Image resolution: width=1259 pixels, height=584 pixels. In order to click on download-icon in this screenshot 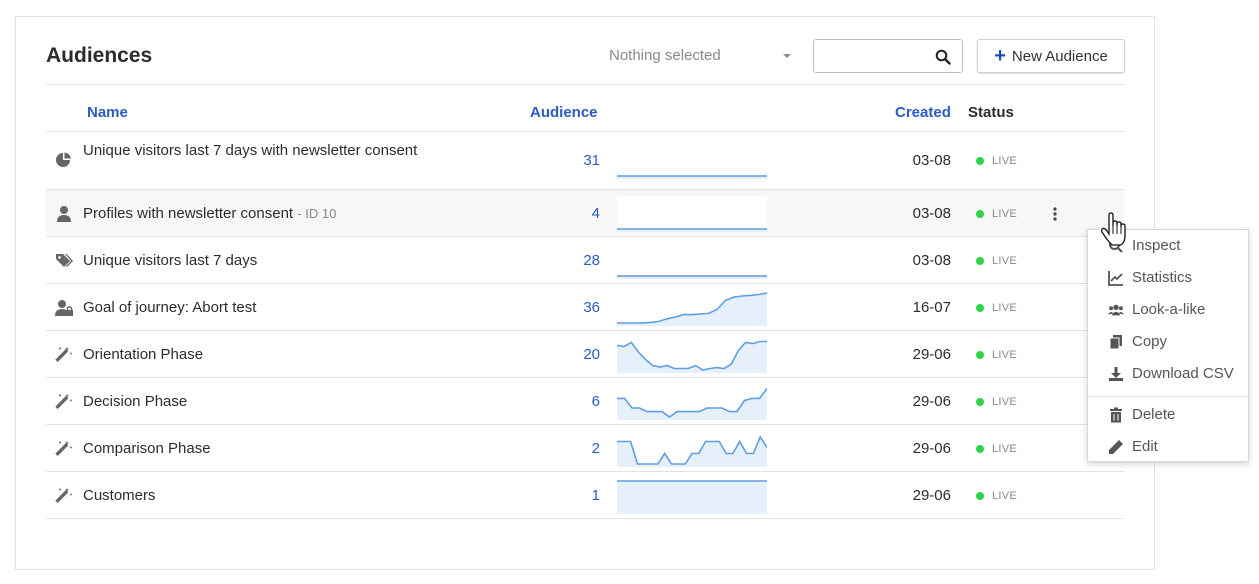, I will do `click(1116, 374)`.